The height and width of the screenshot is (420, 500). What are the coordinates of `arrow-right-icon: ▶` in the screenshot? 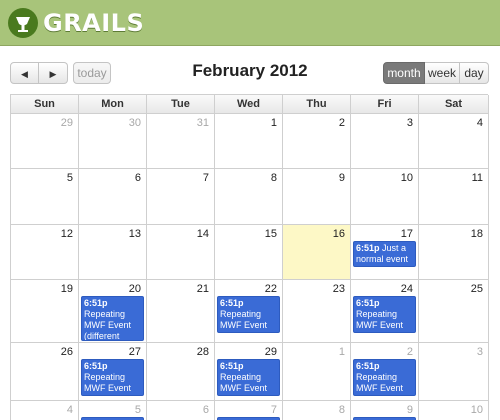 It's located at (53, 74).